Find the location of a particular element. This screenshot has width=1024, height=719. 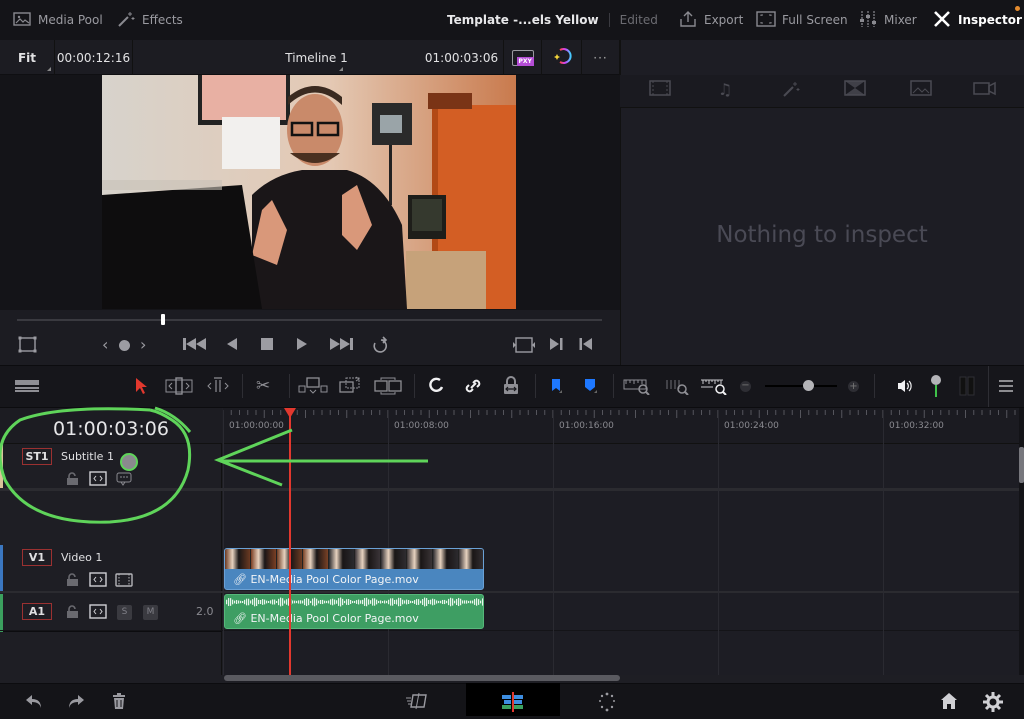

track-name: Subtitle 1 is located at coordinates (87, 456).